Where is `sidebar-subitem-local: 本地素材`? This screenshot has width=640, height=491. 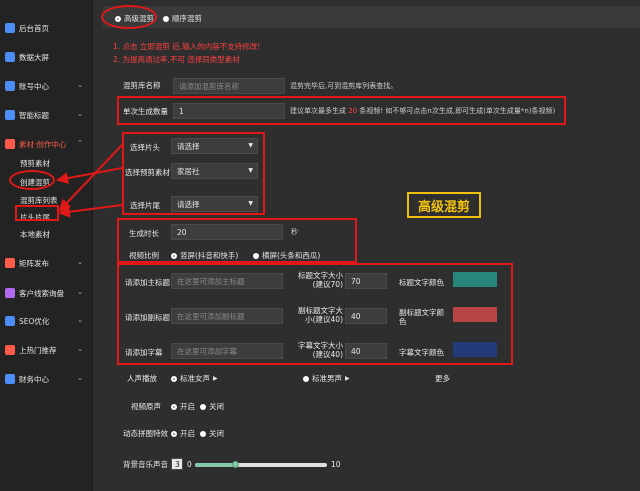
sidebar-subitem-local: 本地素材 is located at coordinates (35, 234).